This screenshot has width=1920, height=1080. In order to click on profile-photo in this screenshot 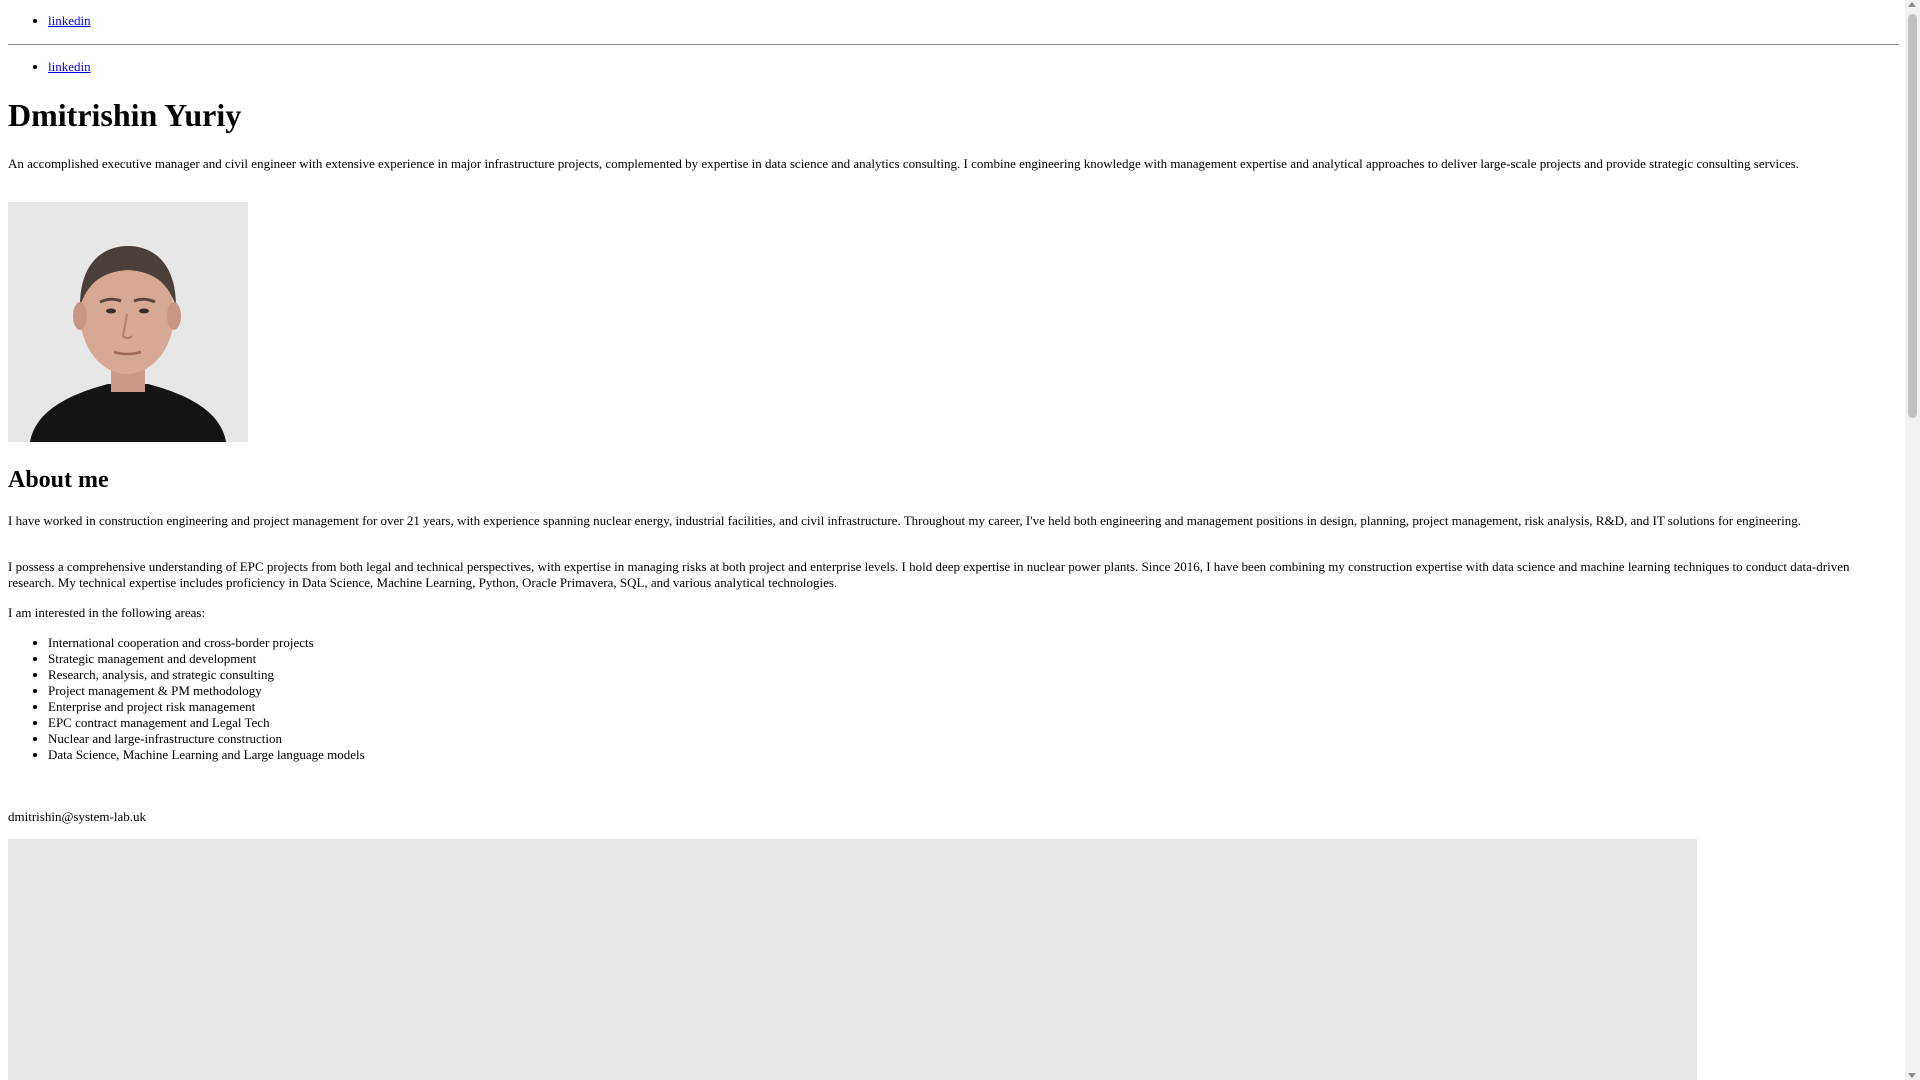, I will do `click(128, 322)`.